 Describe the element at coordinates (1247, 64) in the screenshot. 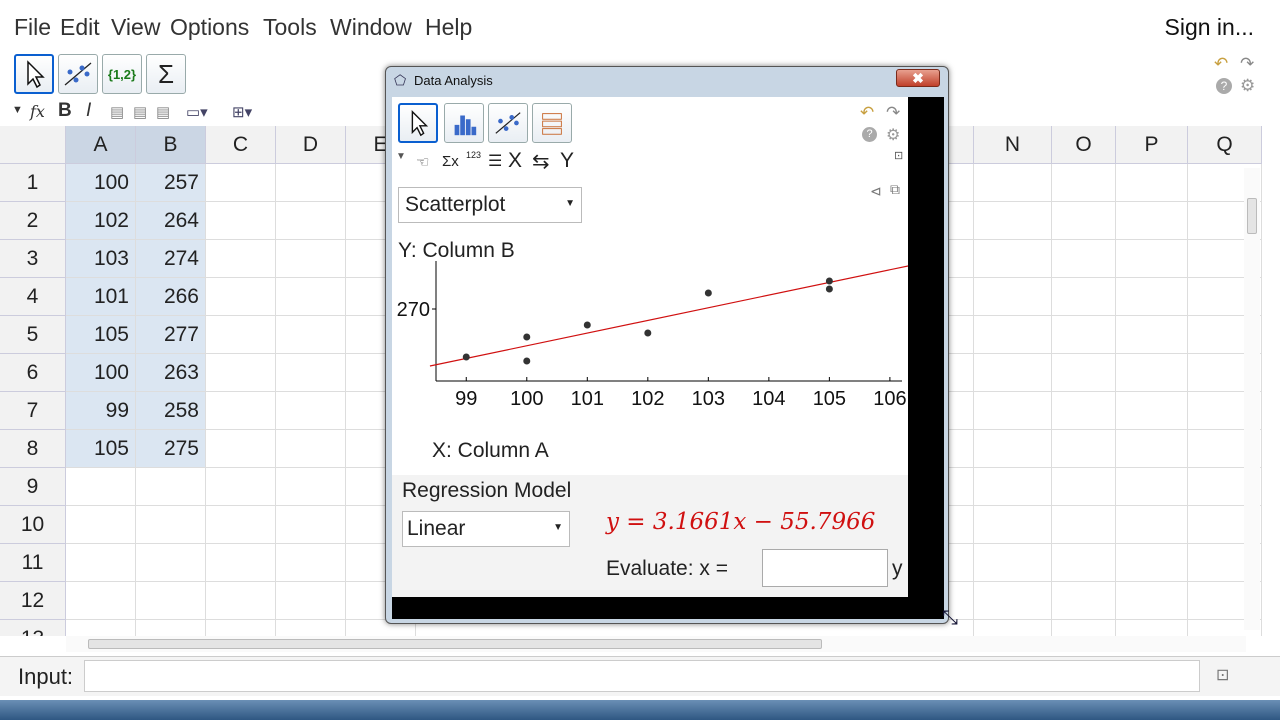

I see `redo-icon: ↷` at that location.